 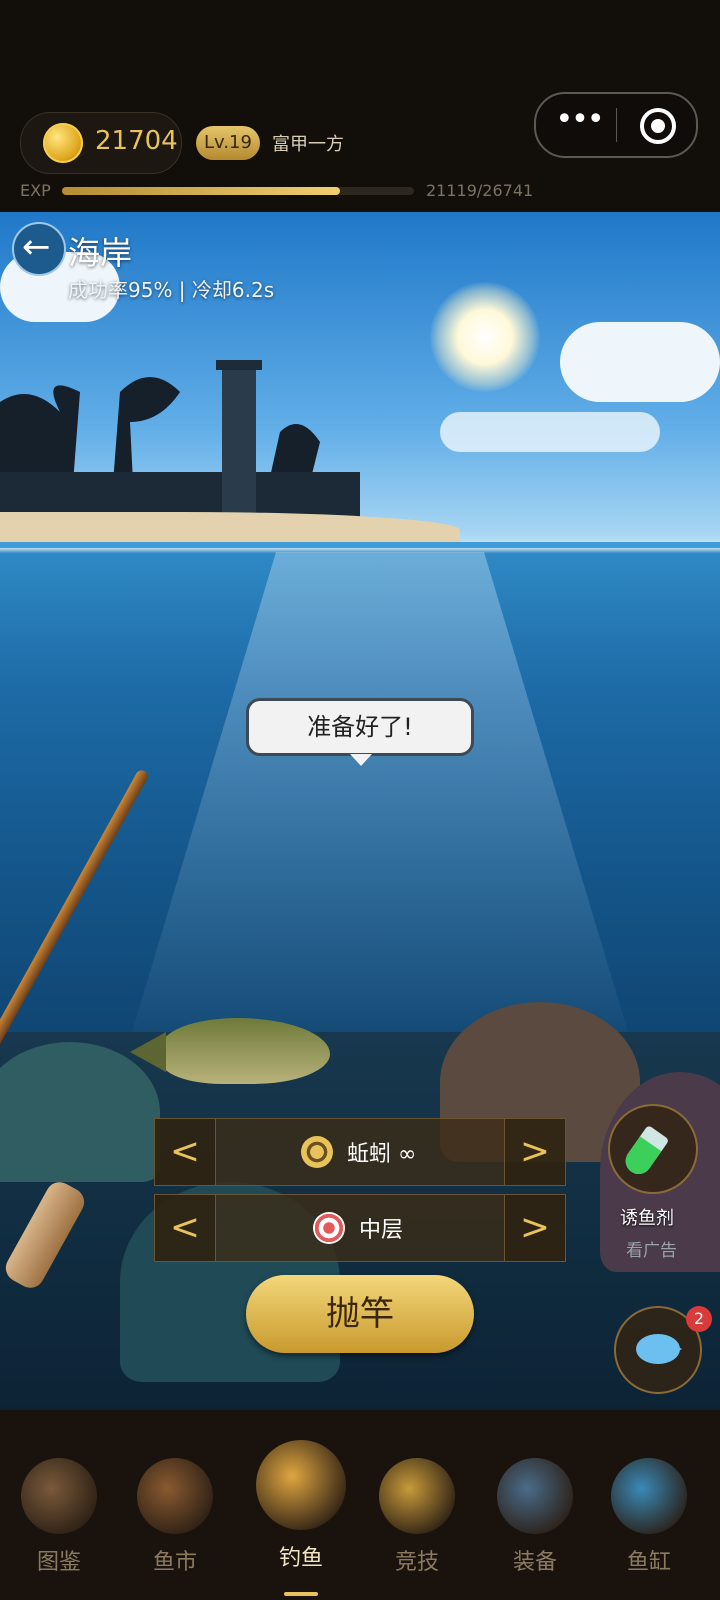 I want to click on gold-coin-icon, so click(x=63, y=143).